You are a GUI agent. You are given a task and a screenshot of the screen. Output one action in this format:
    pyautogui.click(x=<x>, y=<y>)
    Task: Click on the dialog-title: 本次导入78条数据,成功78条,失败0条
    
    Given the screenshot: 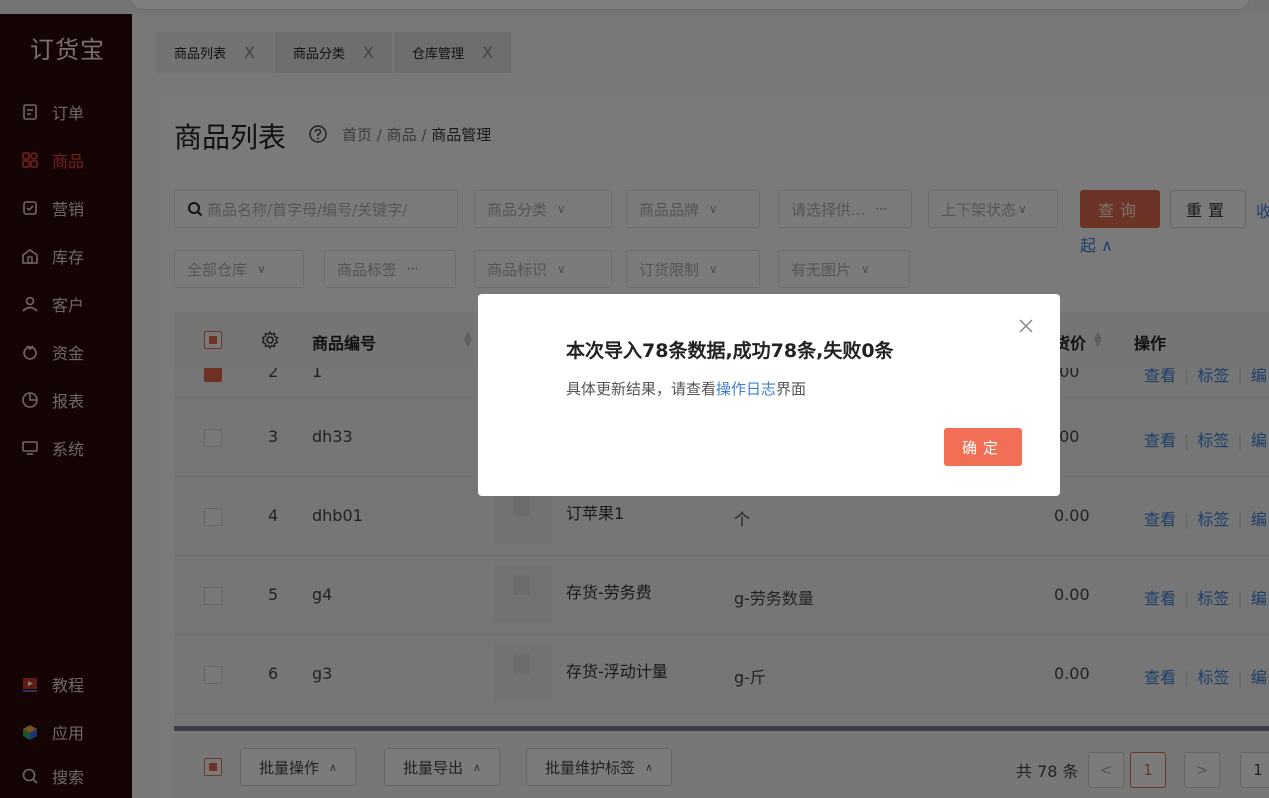 What is the action you would take?
    pyautogui.click(x=730, y=351)
    